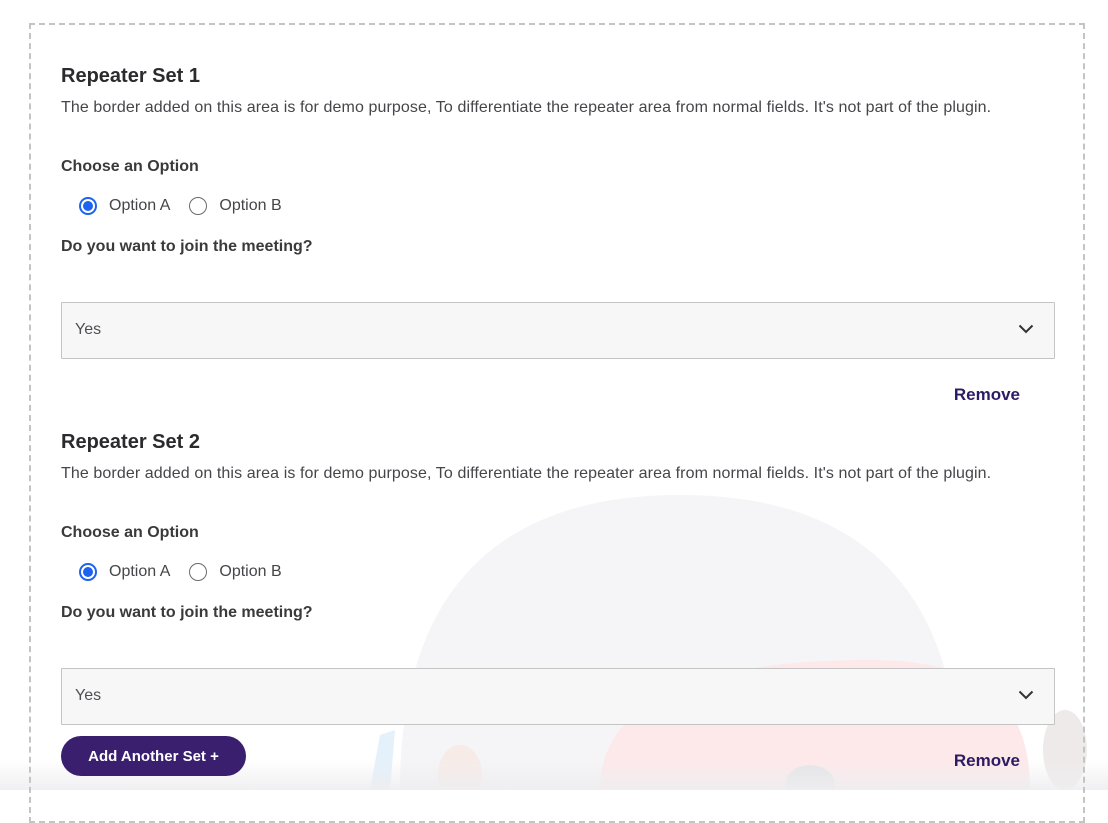  Describe the element at coordinates (153, 756) in the screenshot. I see `add-another-set-button: Add Another Set +` at that location.